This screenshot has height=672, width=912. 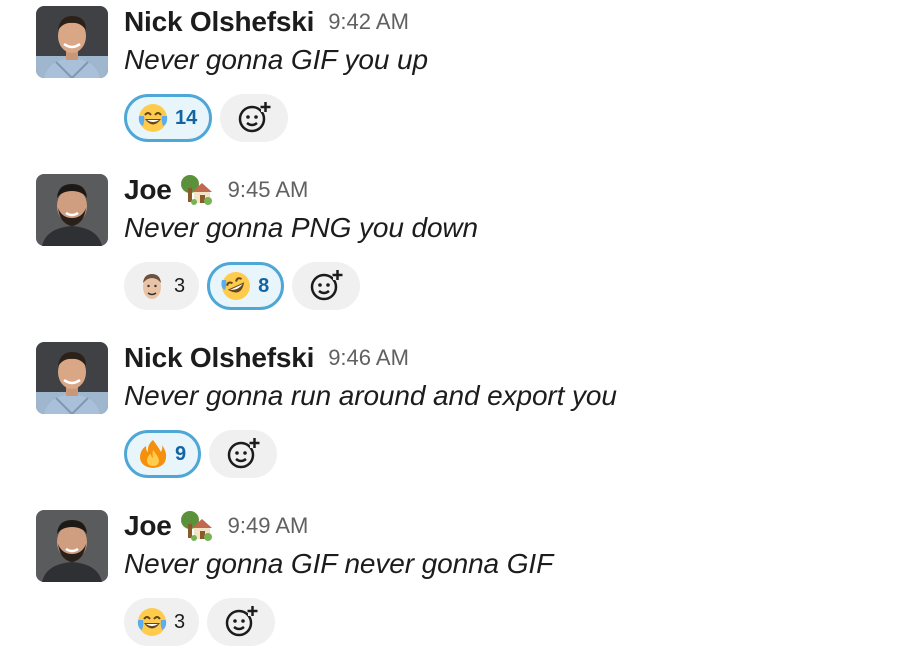 What do you see at coordinates (181, 453) in the screenshot?
I see `reaction-count: 9` at bounding box center [181, 453].